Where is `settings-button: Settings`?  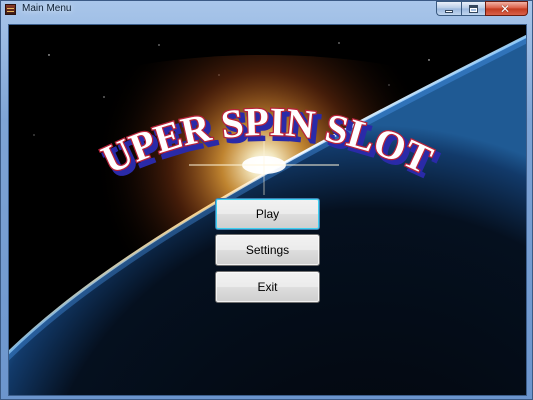
settings-button: Settings is located at coordinates (267, 250).